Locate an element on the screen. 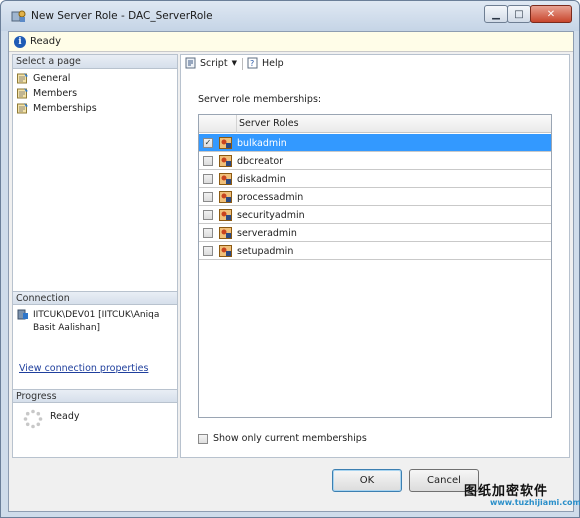 The width and height of the screenshot is (580, 518). help-label: Help is located at coordinates (273, 63).